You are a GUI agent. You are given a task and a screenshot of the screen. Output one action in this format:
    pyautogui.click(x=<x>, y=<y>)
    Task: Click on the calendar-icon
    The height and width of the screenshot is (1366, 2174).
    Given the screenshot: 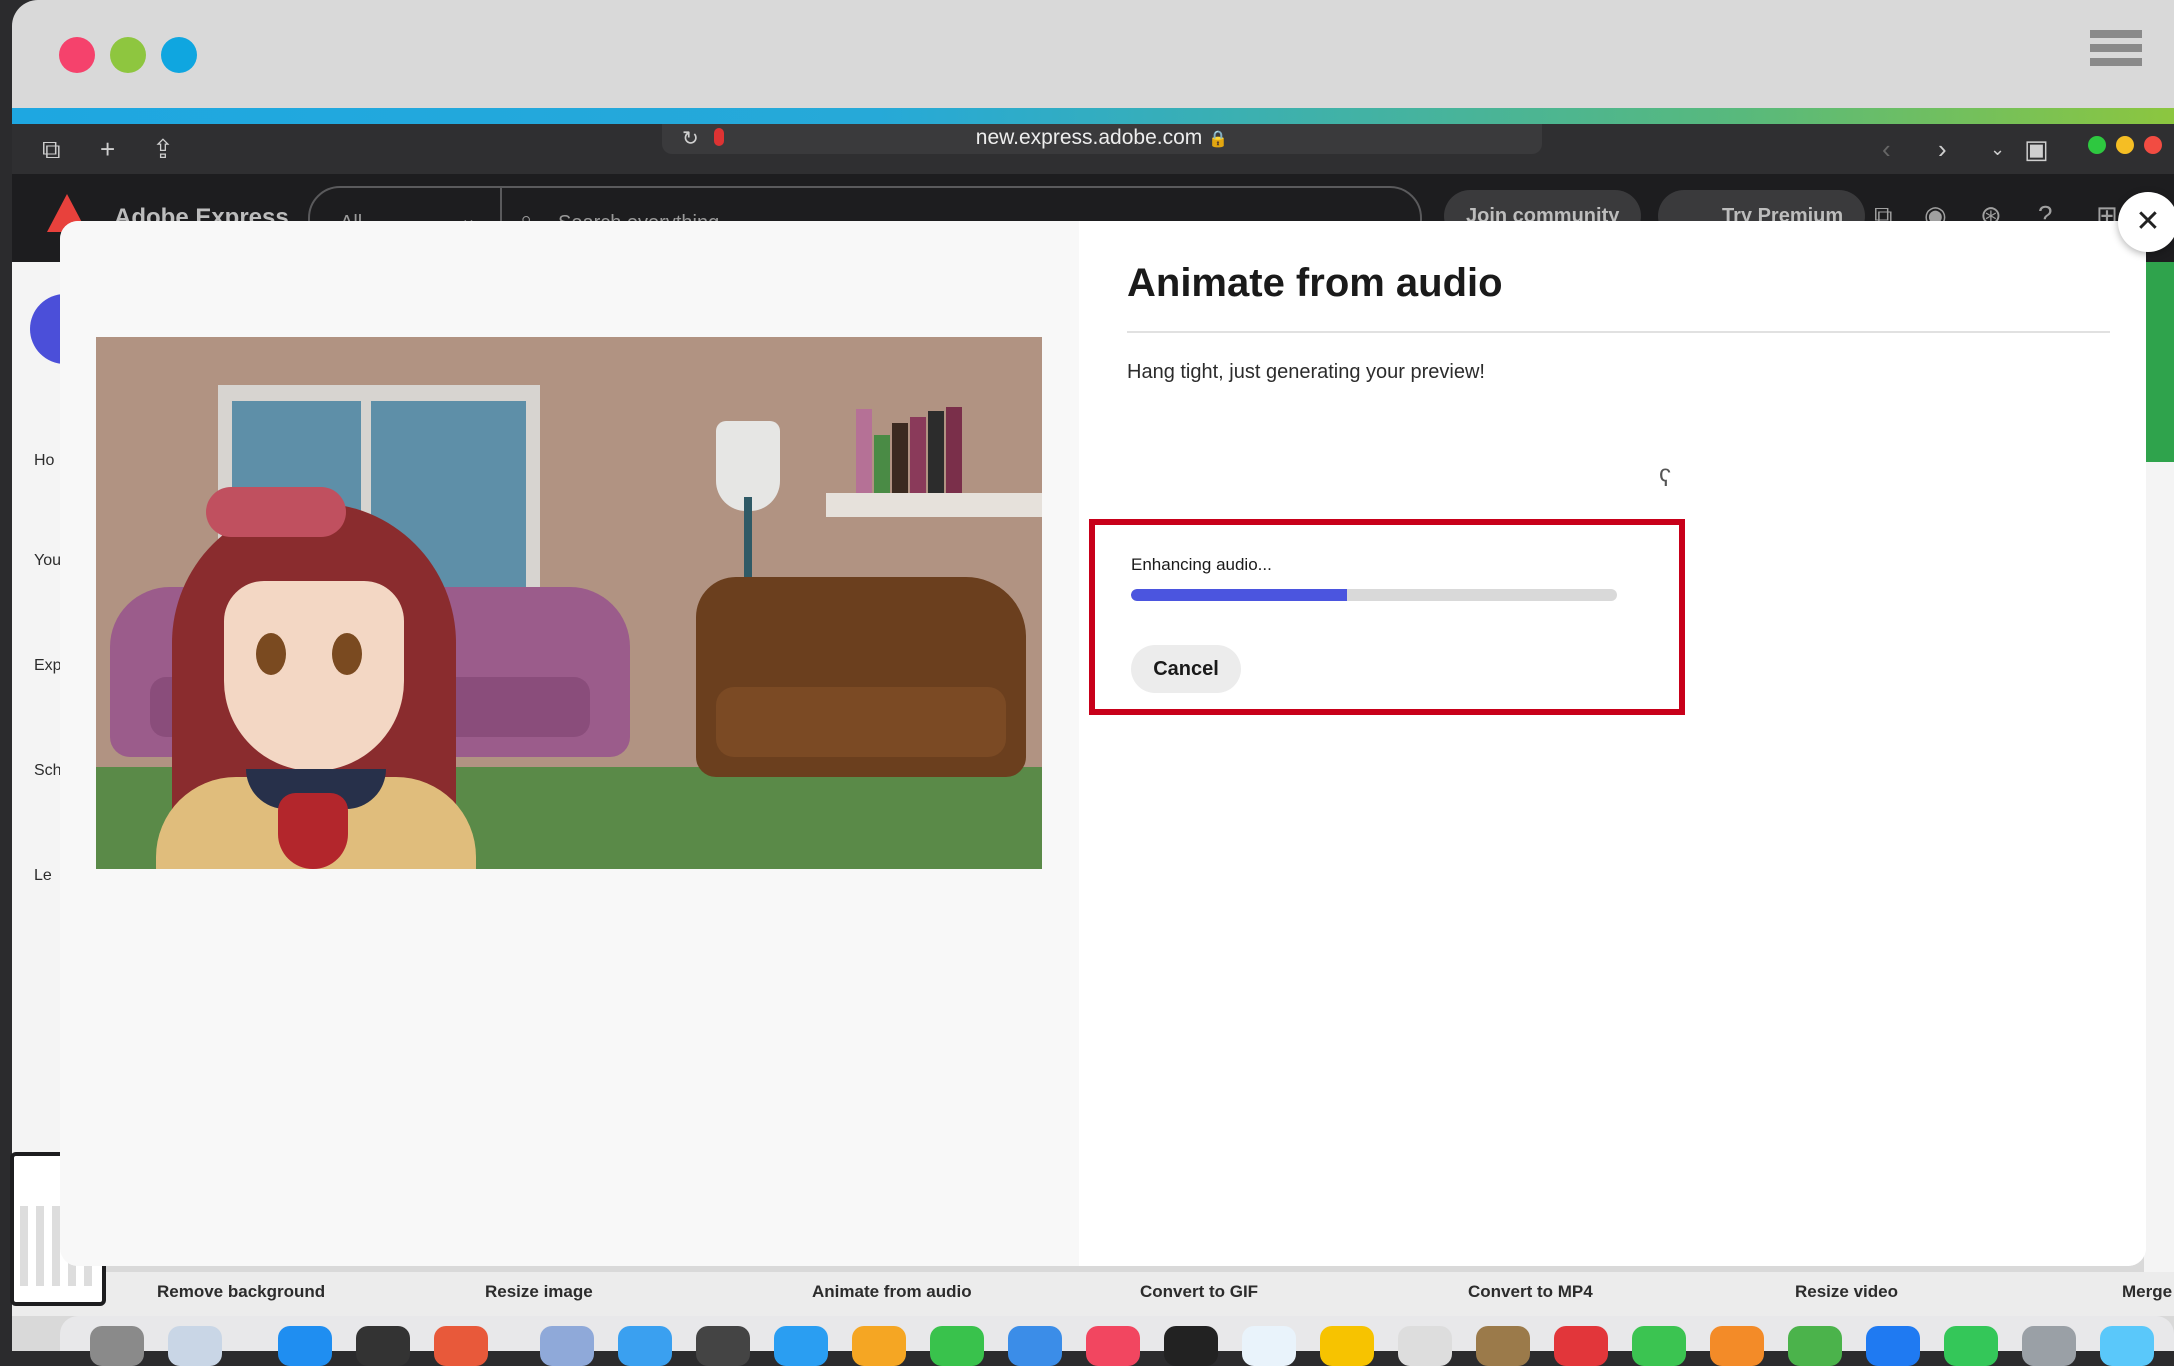 What is the action you would take?
    pyautogui.click(x=1581, y=1346)
    